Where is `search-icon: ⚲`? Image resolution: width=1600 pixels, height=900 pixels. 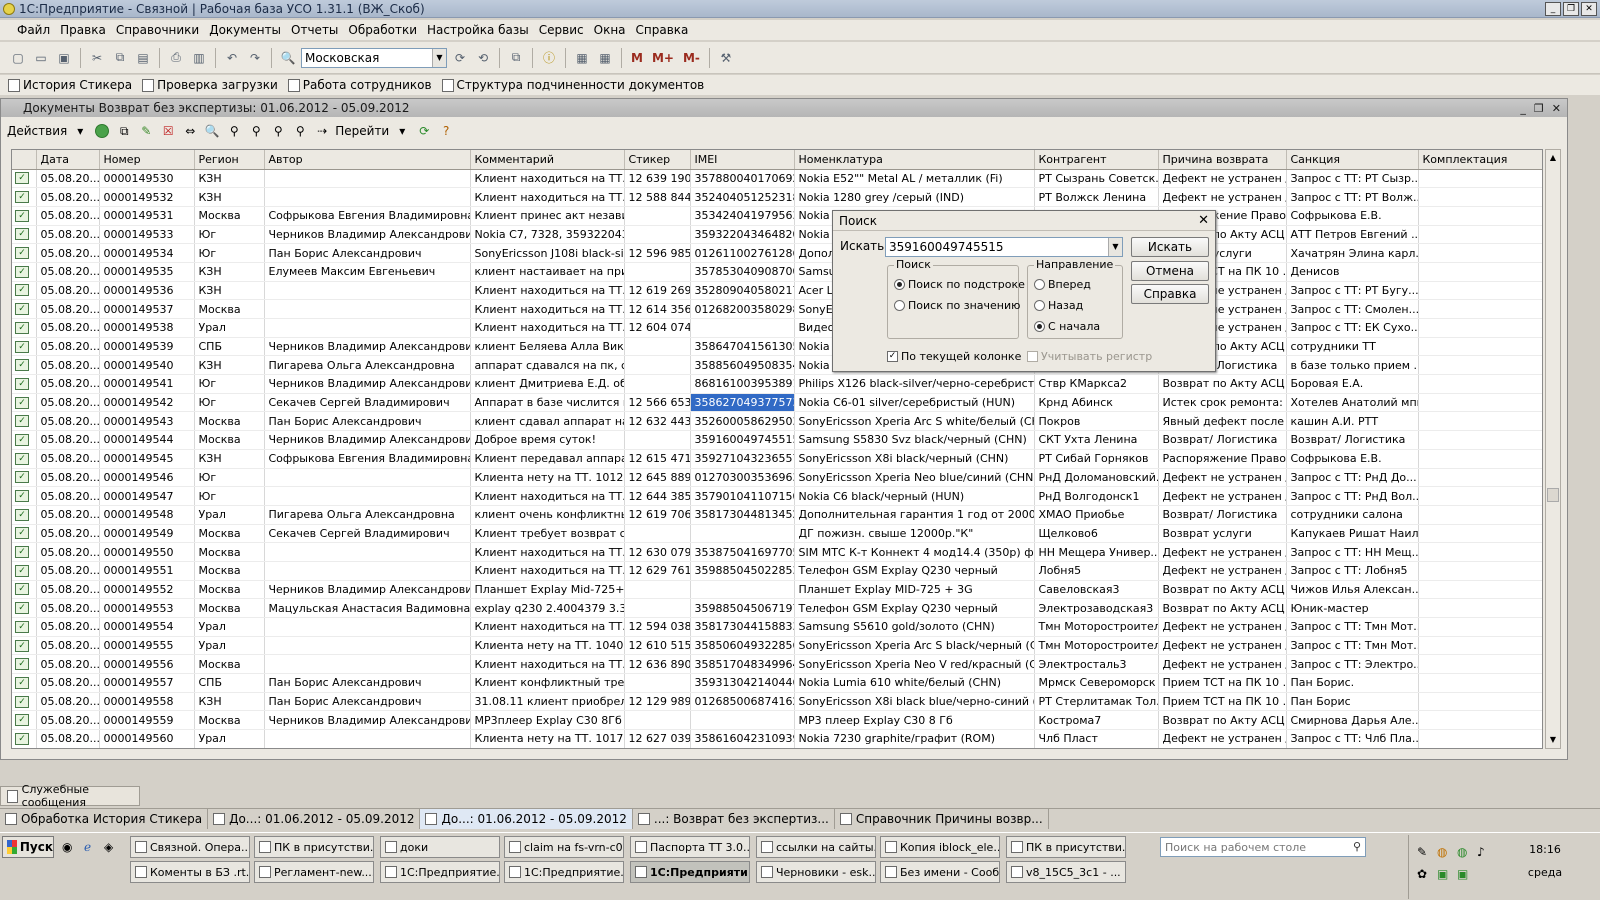 search-icon: ⚲ is located at coordinates (1357, 846).